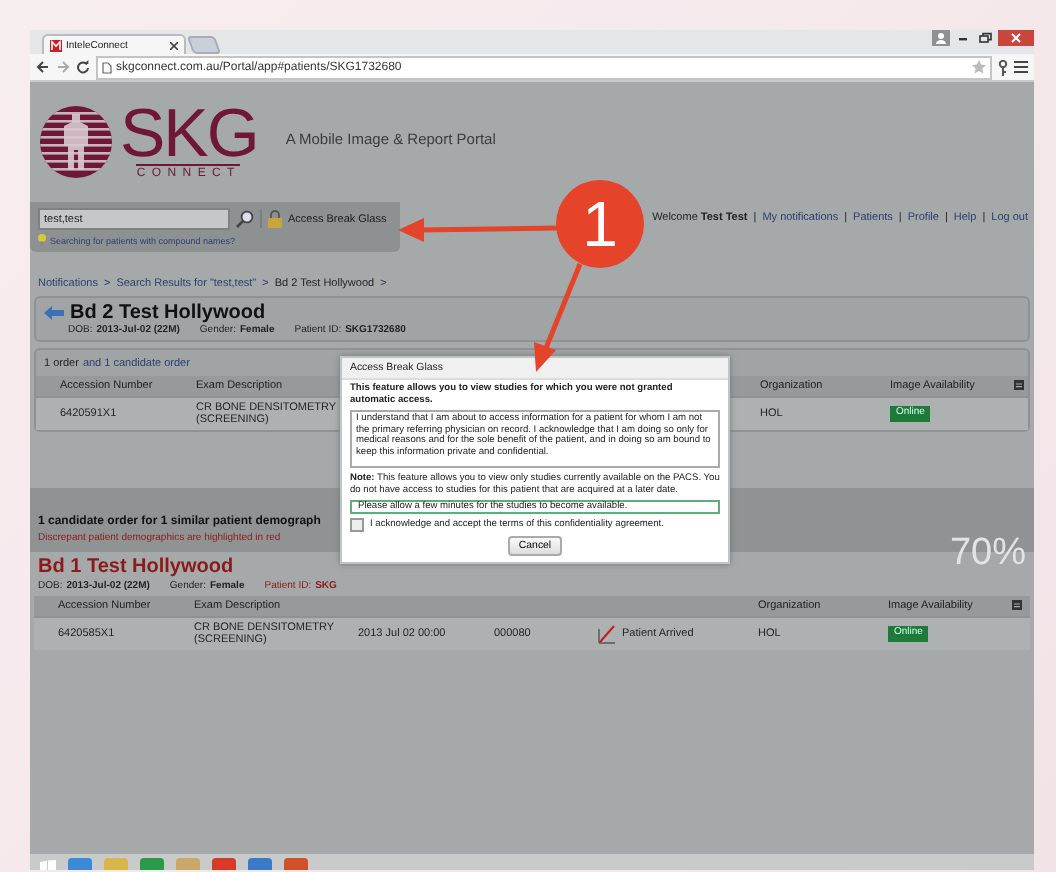  What do you see at coordinates (136, 567) in the screenshot?
I see `candidate-patient-name: Bd 1 Test Hollywood` at bounding box center [136, 567].